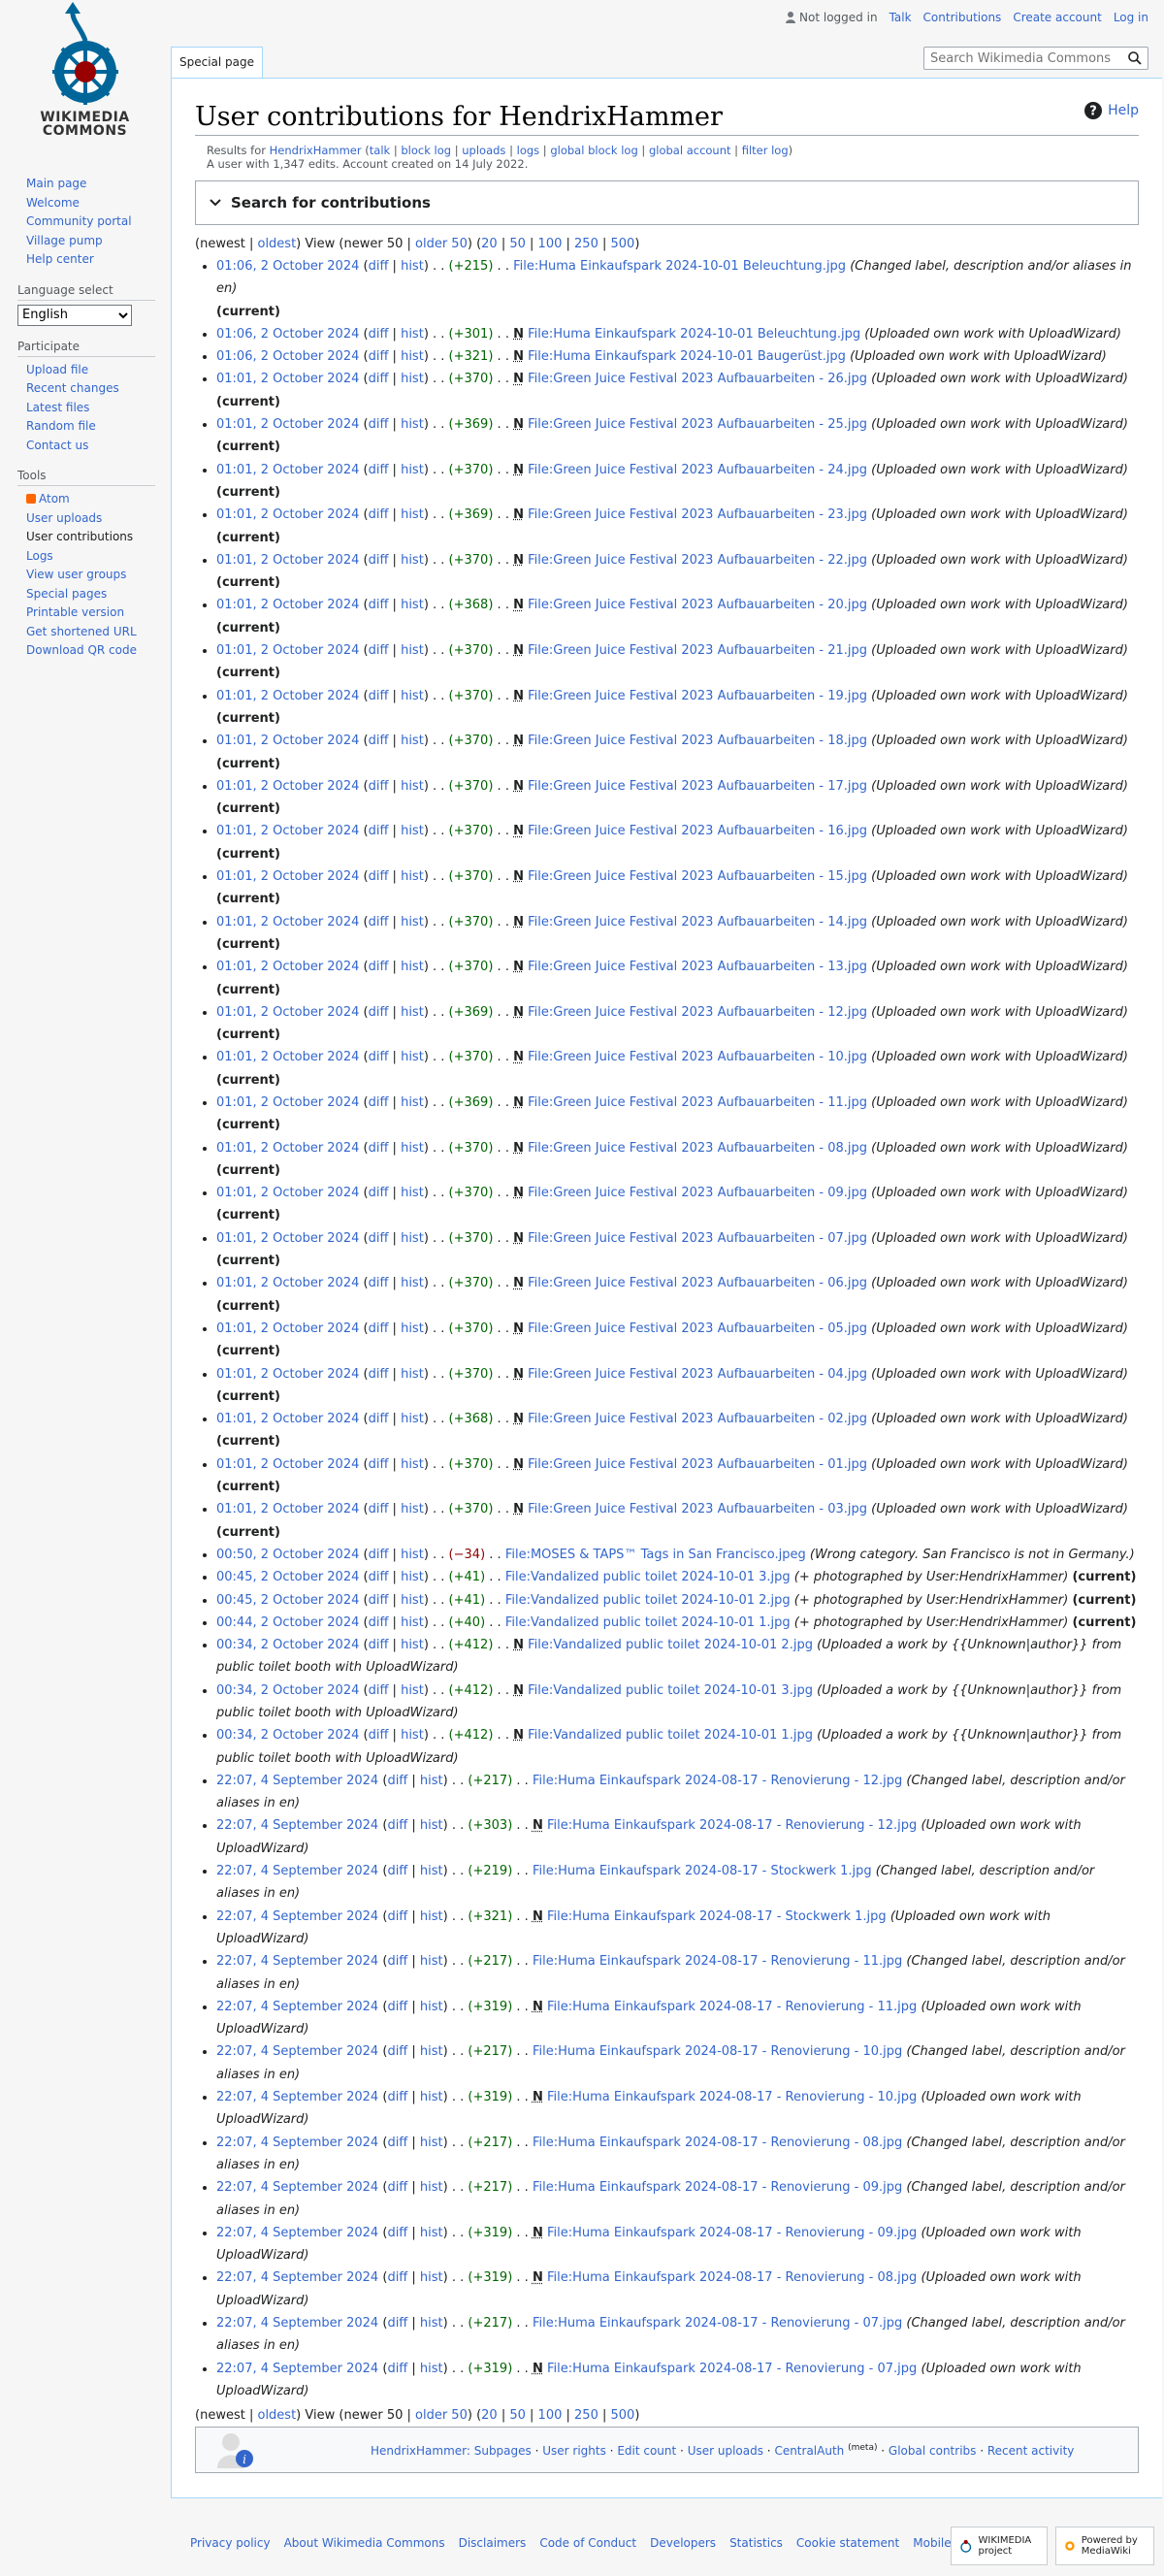 This screenshot has width=1164, height=2576. I want to click on userbox-link-edit-count: Edit count, so click(646, 2451).